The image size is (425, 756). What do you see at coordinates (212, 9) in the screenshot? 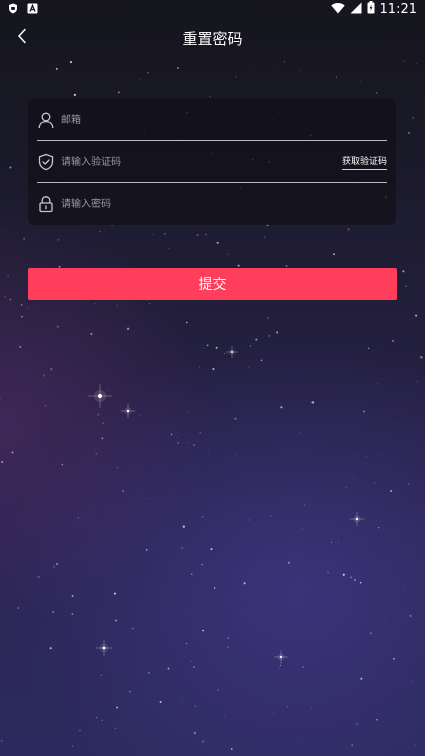
I see `status-bar: 11:21` at bounding box center [212, 9].